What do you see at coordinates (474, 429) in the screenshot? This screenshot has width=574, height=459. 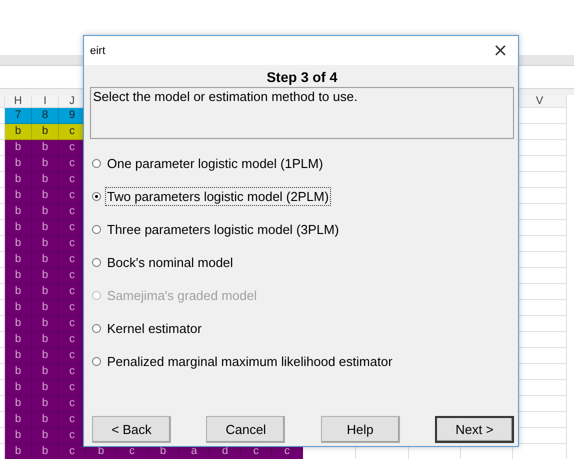 I see `dialog-button: Next >` at bounding box center [474, 429].